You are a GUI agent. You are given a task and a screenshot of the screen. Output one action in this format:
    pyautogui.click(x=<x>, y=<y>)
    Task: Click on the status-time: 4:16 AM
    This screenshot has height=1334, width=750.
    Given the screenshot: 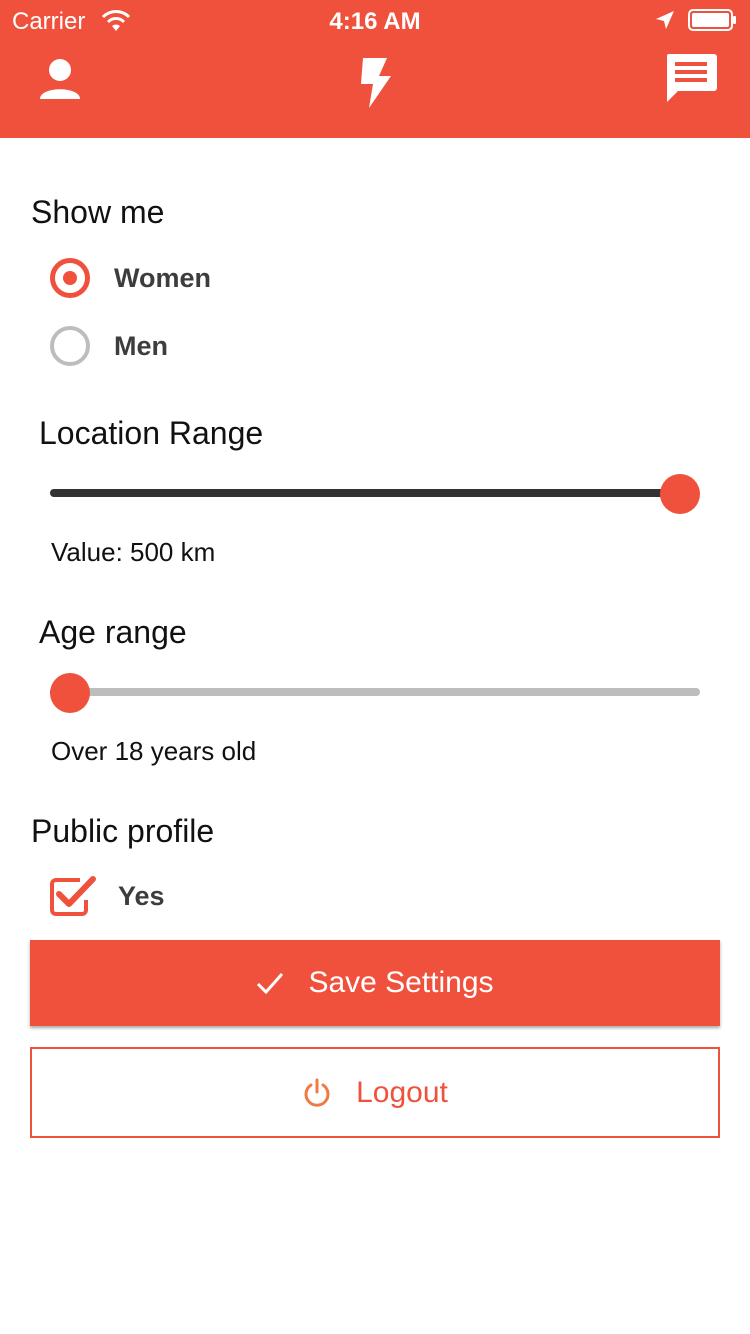 What is the action you would take?
    pyautogui.click(x=375, y=21)
    